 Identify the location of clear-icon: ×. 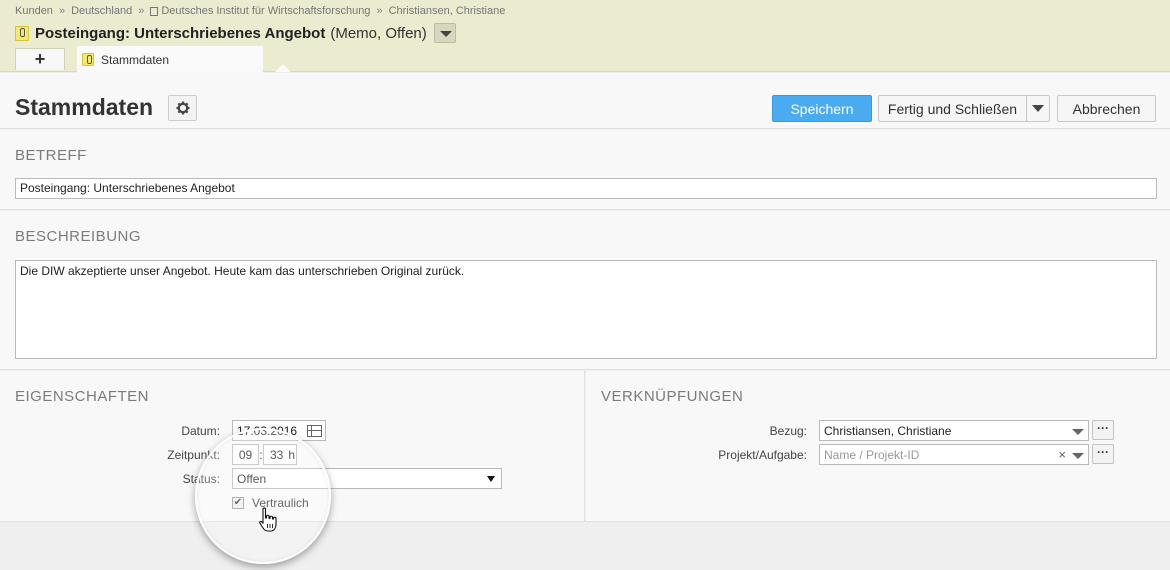
(1062, 454).